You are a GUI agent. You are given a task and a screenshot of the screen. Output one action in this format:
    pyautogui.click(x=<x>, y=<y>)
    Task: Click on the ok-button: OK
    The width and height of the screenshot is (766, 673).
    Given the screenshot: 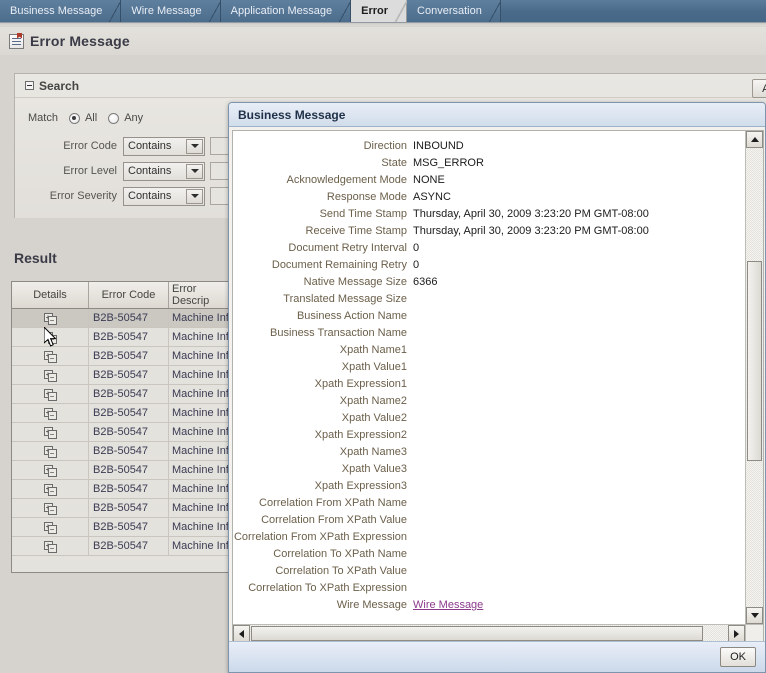 What is the action you would take?
    pyautogui.click(x=738, y=657)
    